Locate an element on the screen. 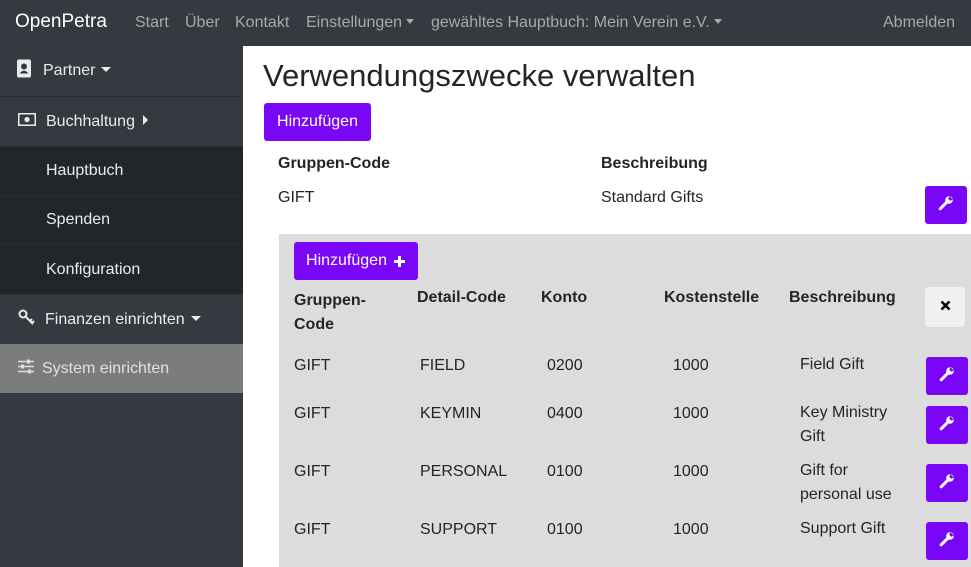 This screenshot has height=567, width=971. page-title: Verwendungszwecke verwalten is located at coordinates (479, 75).